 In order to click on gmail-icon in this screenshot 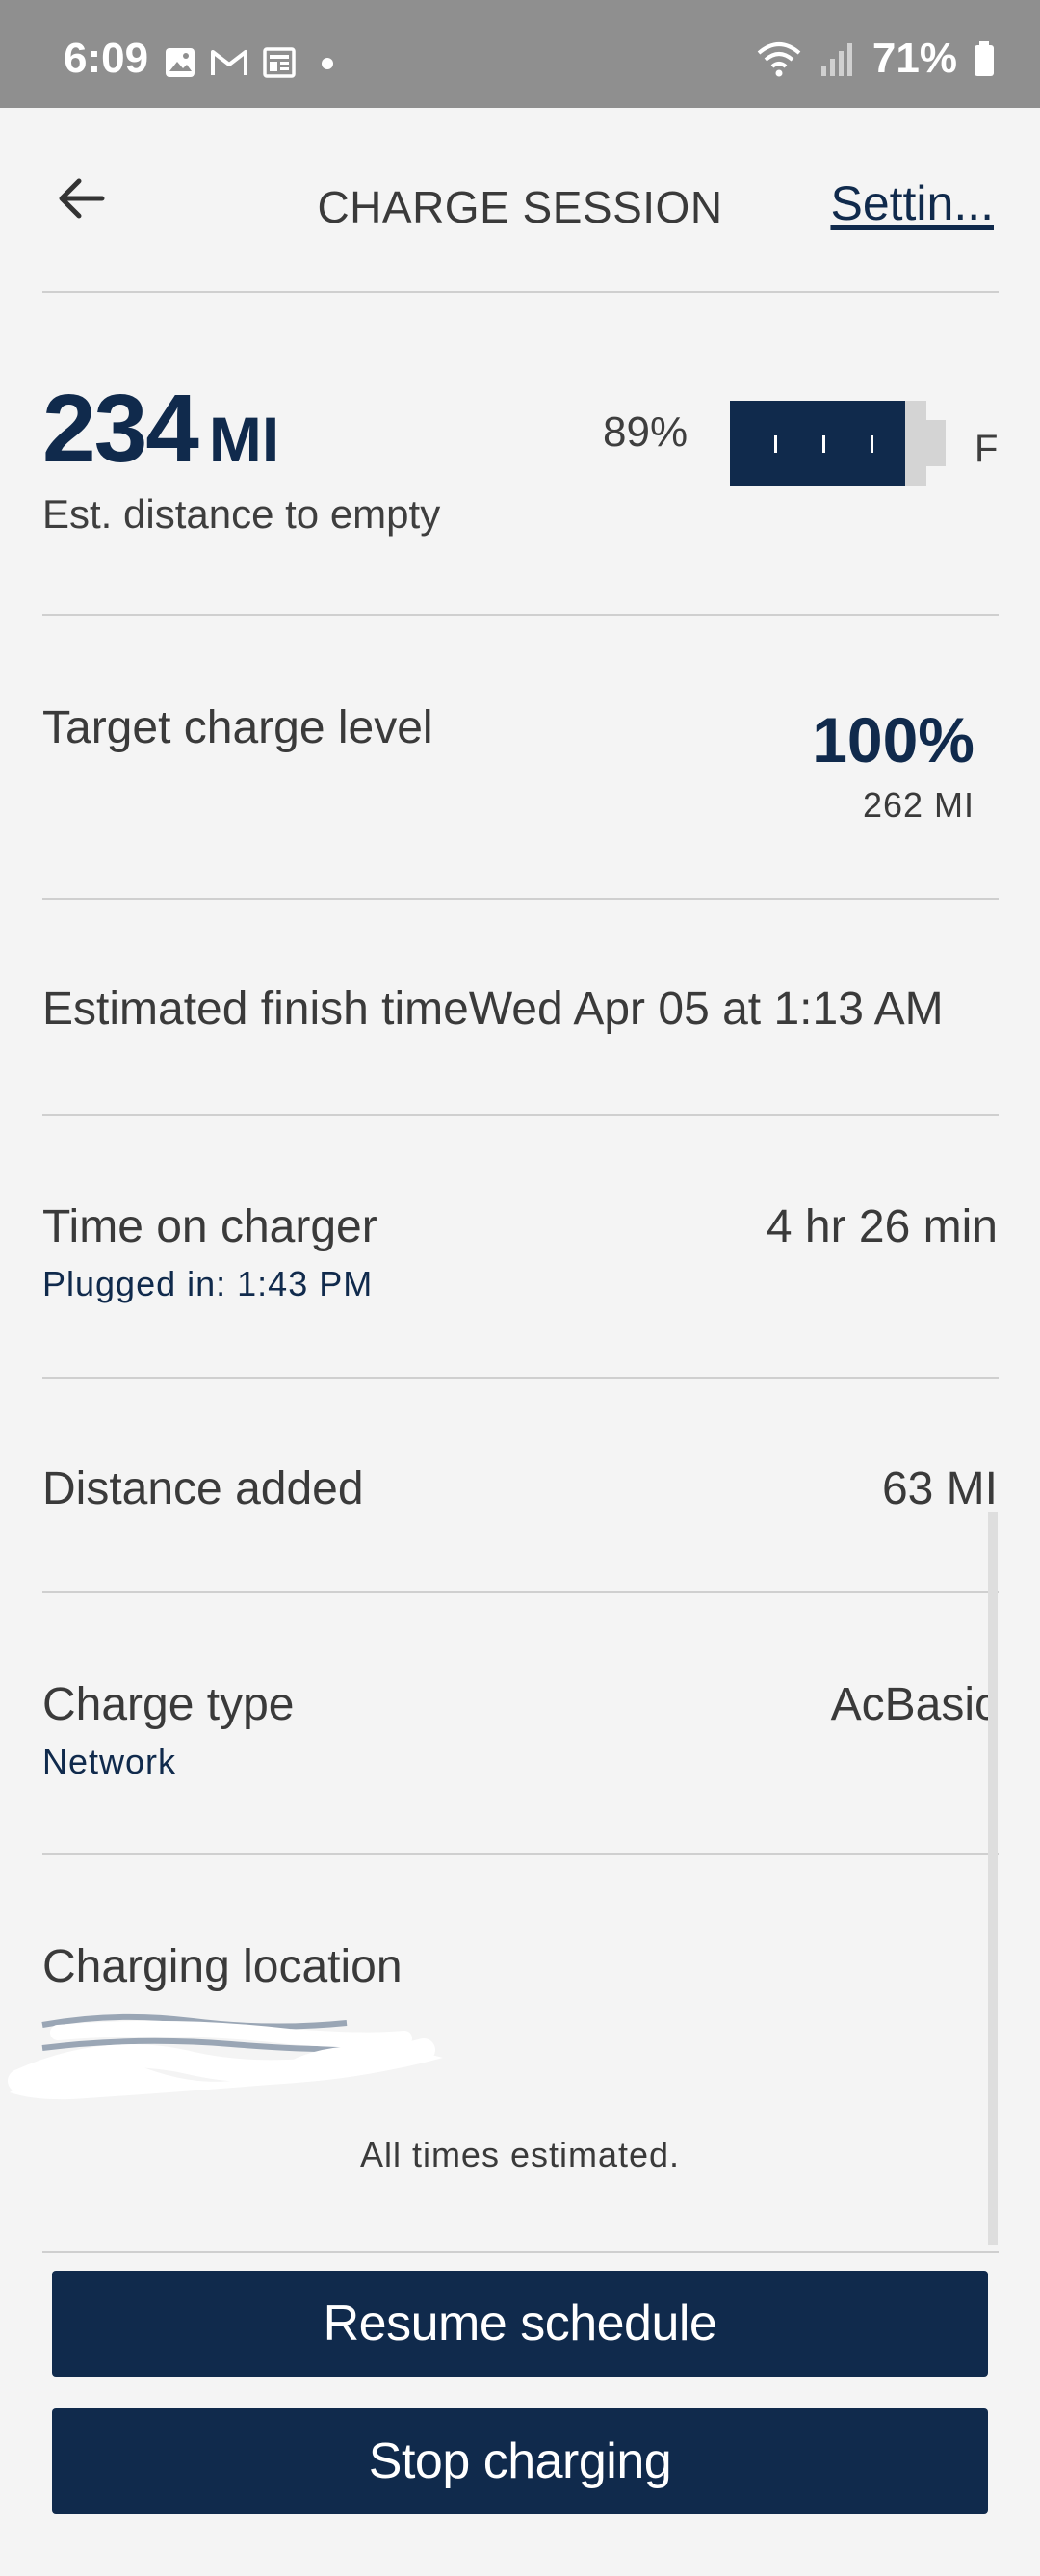, I will do `click(229, 63)`.